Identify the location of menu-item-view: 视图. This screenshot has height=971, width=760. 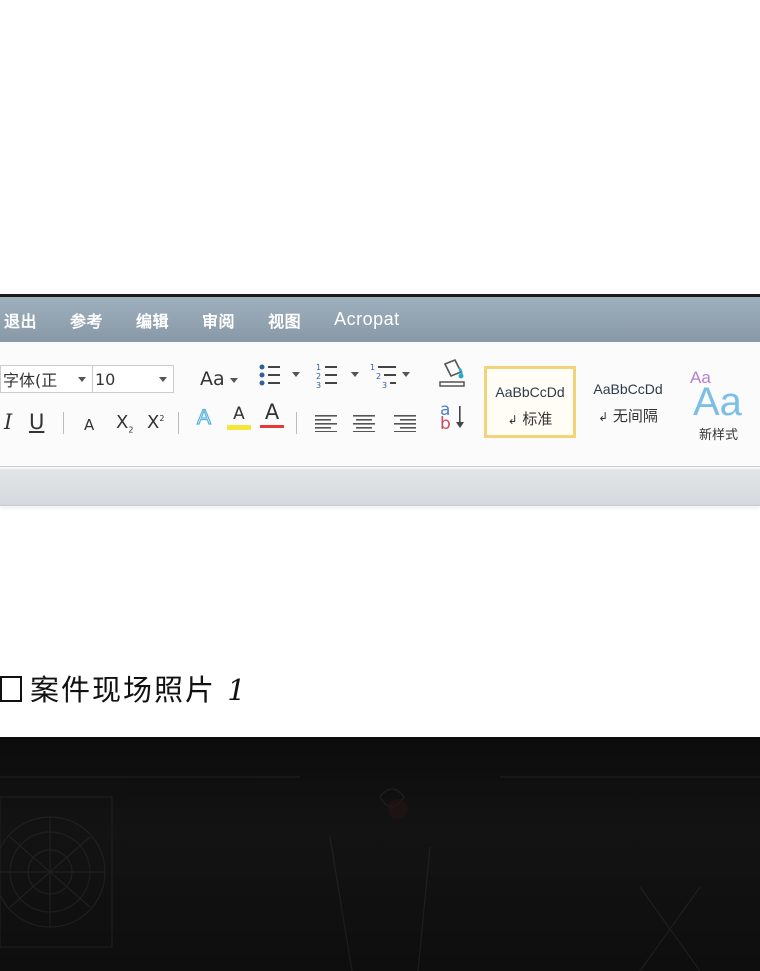
(284, 320).